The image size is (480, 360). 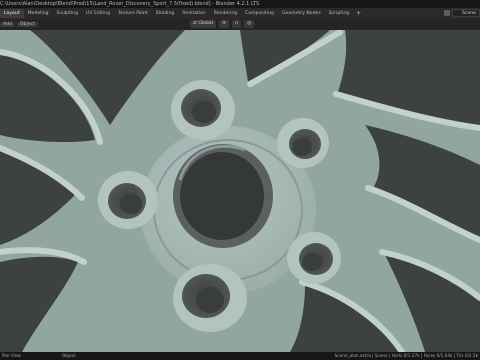 What do you see at coordinates (12, 13) in the screenshot?
I see `tab-layout: Layout` at bounding box center [12, 13].